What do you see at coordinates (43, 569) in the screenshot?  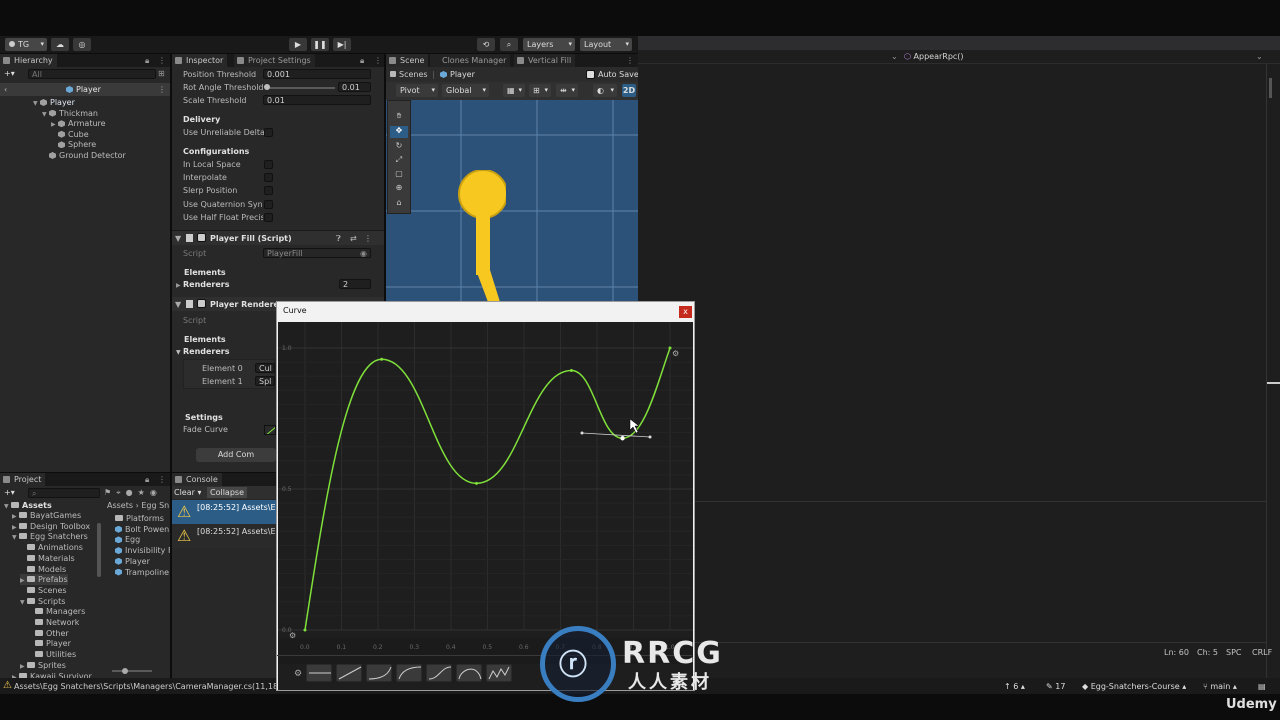 I see `project-folder: Models` at bounding box center [43, 569].